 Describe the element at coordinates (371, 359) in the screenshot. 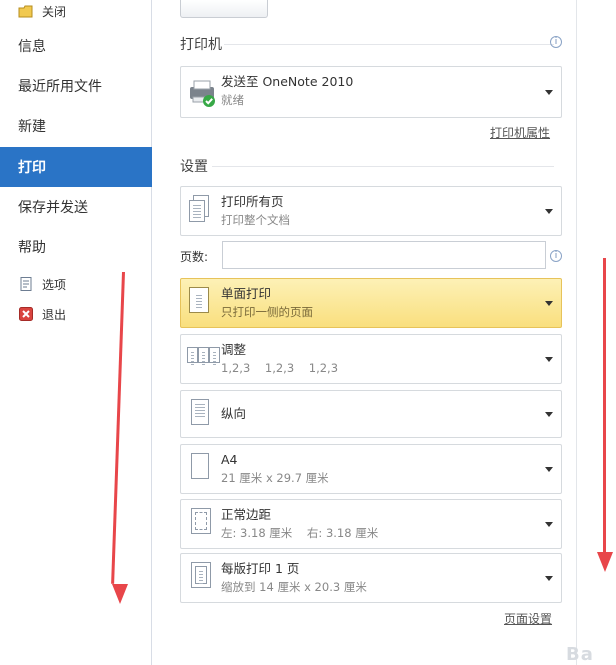

I see `collate-dropdown: 调整 1,2,3 1,2,3 1,2,3` at that location.